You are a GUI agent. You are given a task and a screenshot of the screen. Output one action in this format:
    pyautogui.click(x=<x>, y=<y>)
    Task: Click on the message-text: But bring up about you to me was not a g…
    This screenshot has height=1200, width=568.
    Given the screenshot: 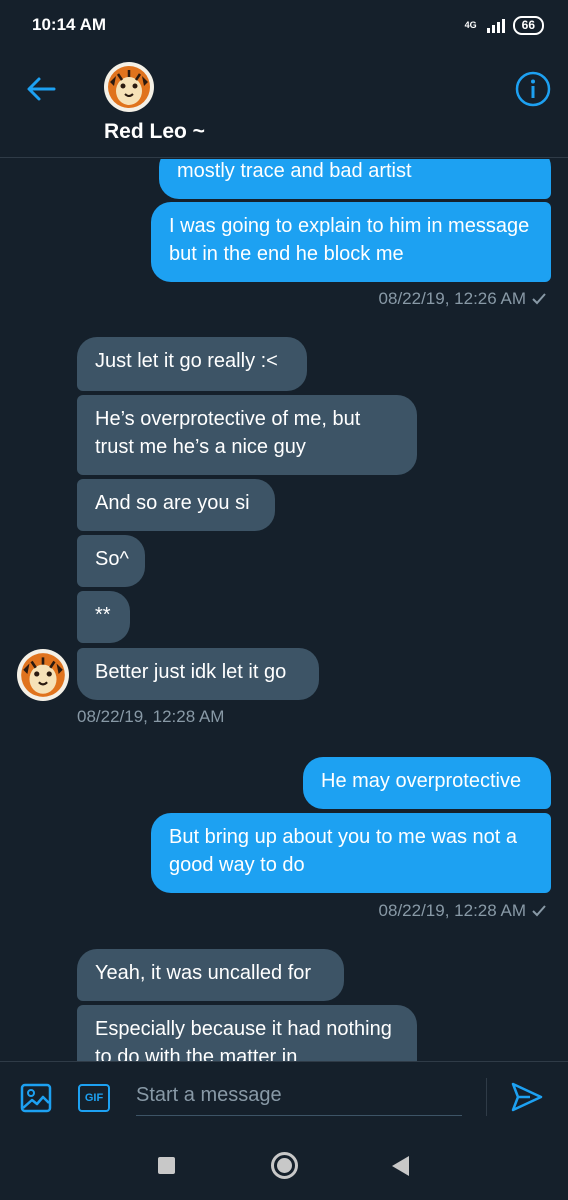 What is the action you would take?
    pyautogui.click(x=343, y=851)
    